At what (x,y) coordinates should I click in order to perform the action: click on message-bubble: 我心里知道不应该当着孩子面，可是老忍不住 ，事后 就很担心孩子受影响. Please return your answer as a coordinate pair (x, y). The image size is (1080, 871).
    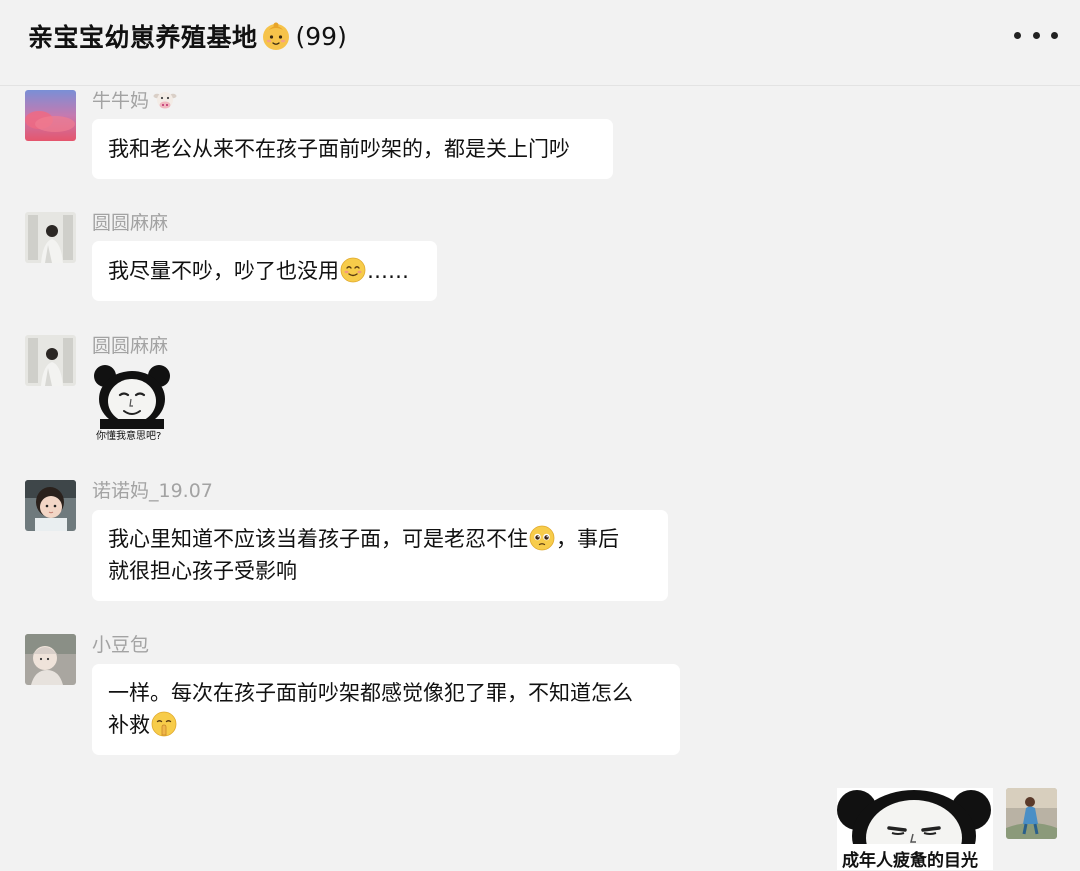
    Looking at the image, I should click on (380, 555).